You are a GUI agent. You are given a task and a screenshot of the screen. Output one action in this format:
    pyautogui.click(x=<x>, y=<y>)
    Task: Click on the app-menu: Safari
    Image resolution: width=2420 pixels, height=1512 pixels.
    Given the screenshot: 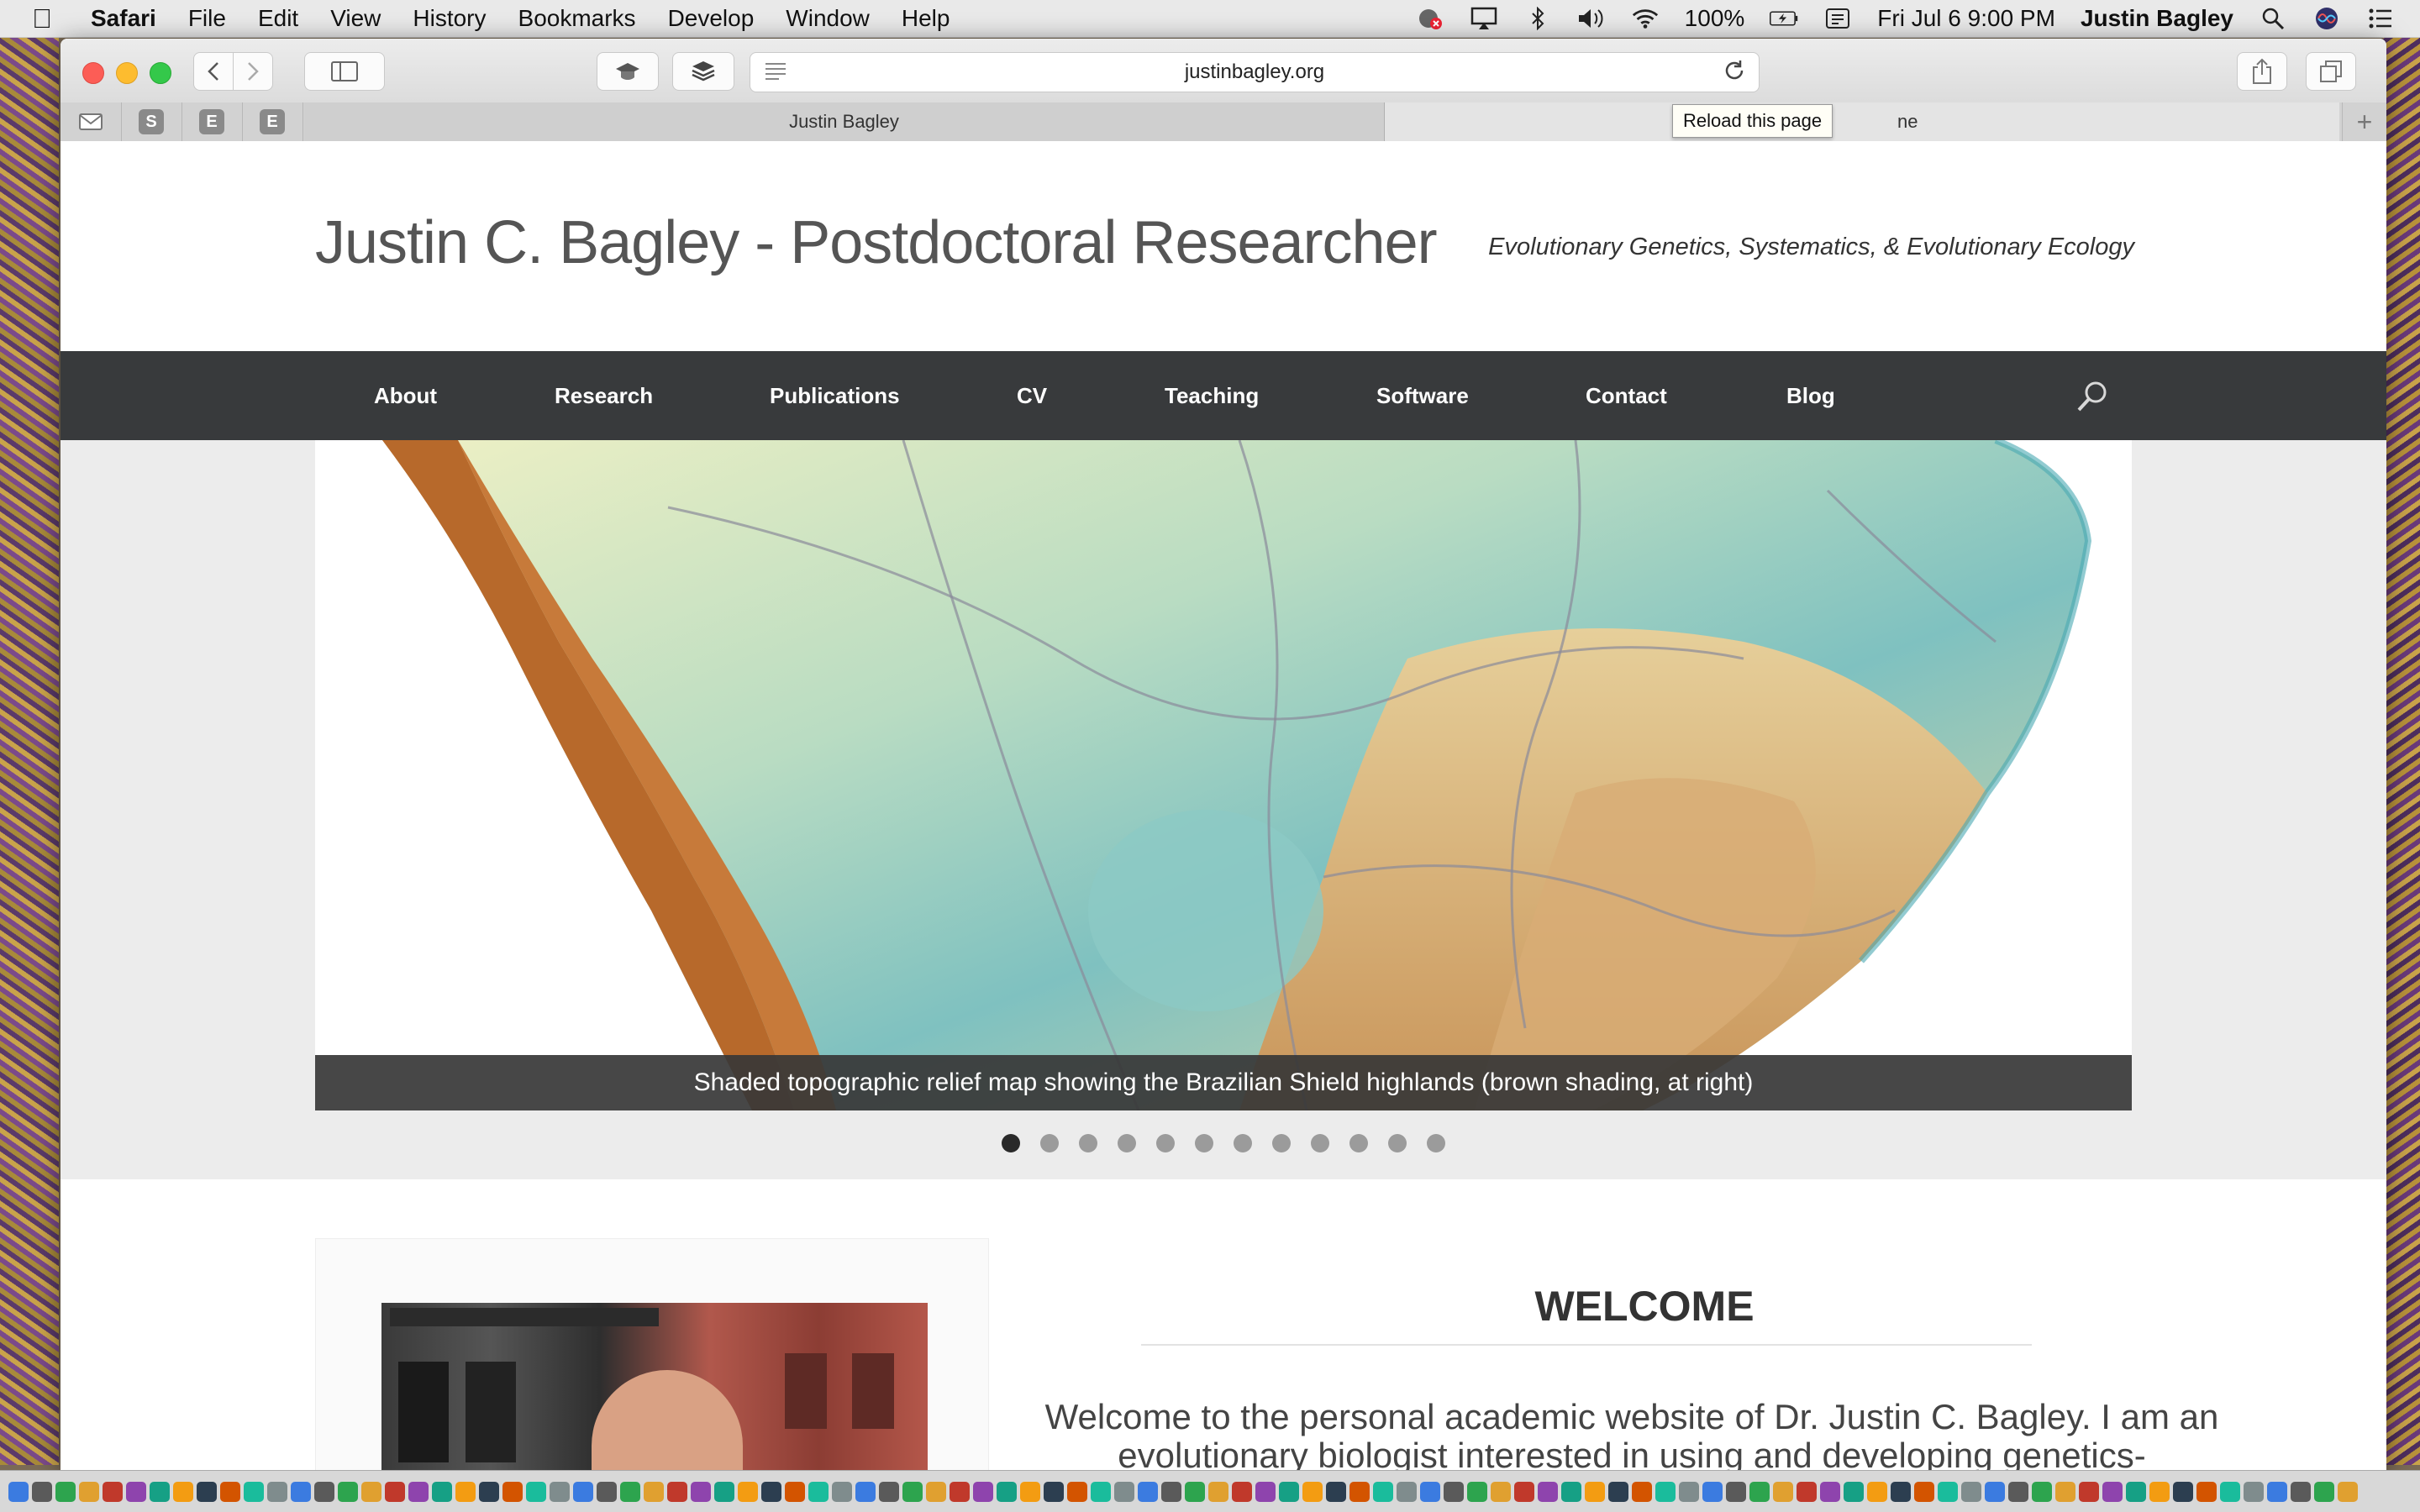 What is the action you would take?
    pyautogui.click(x=124, y=18)
    